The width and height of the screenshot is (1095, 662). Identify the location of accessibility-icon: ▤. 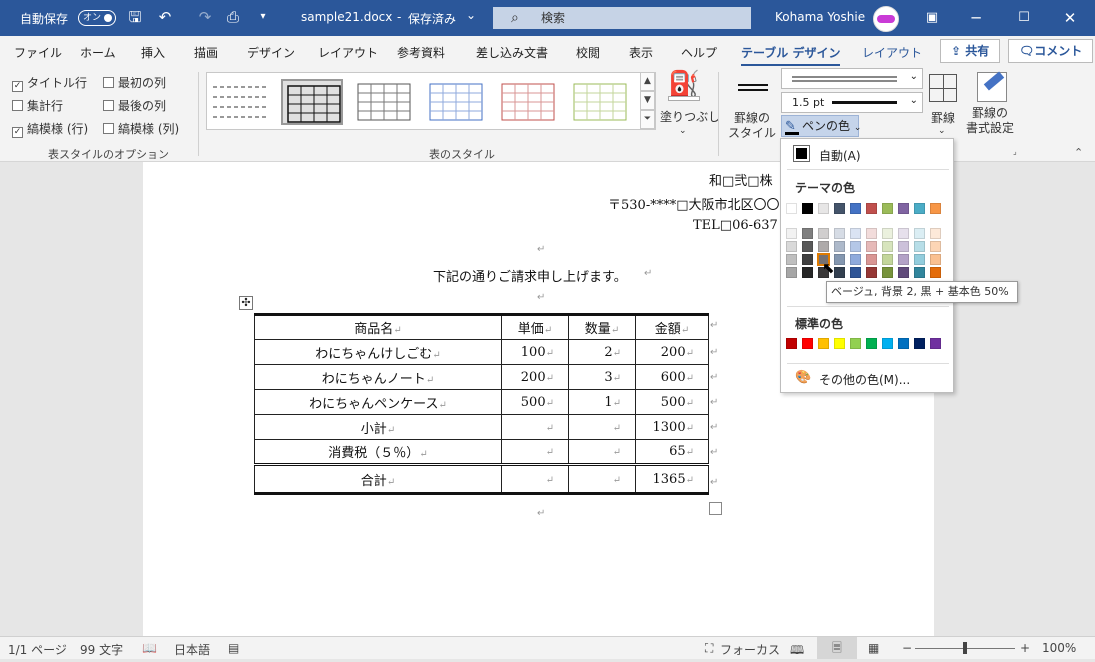
(233, 648).